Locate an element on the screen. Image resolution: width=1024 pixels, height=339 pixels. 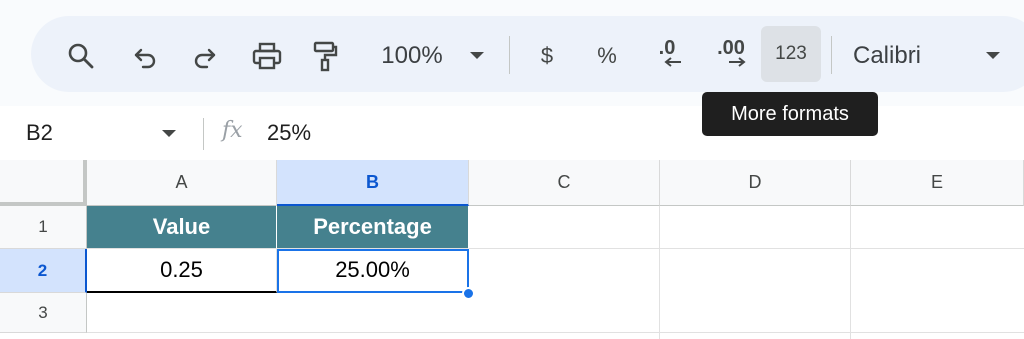
font-dropdown-icon is located at coordinates (993, 56).